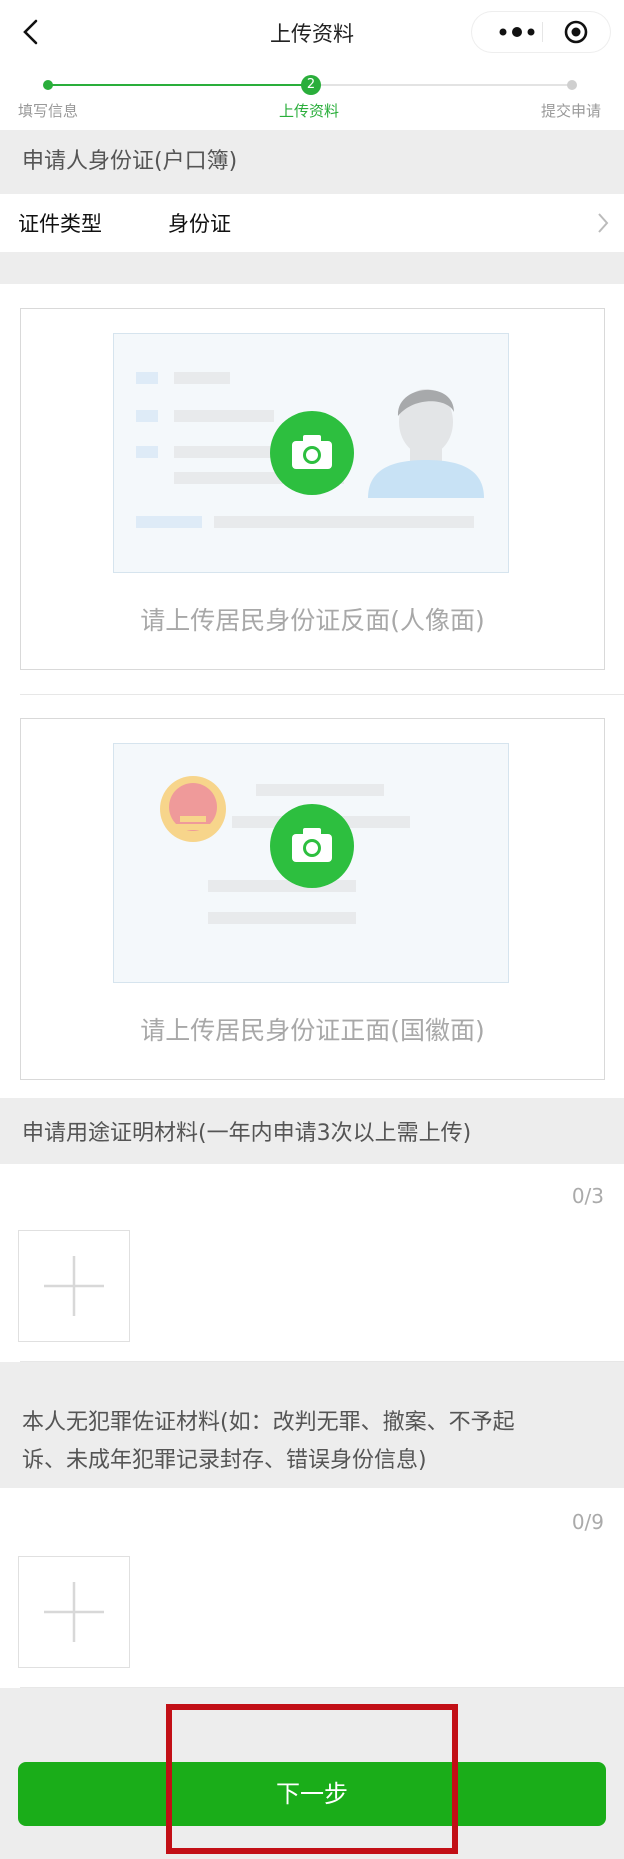 The height and width of the screenshot is (1859, 624). Describe the element at coordinates (312, 1030) in the screenshot. I see `id-emblem-caption: 请上传居民身份证正面(国徽面)` at that location.